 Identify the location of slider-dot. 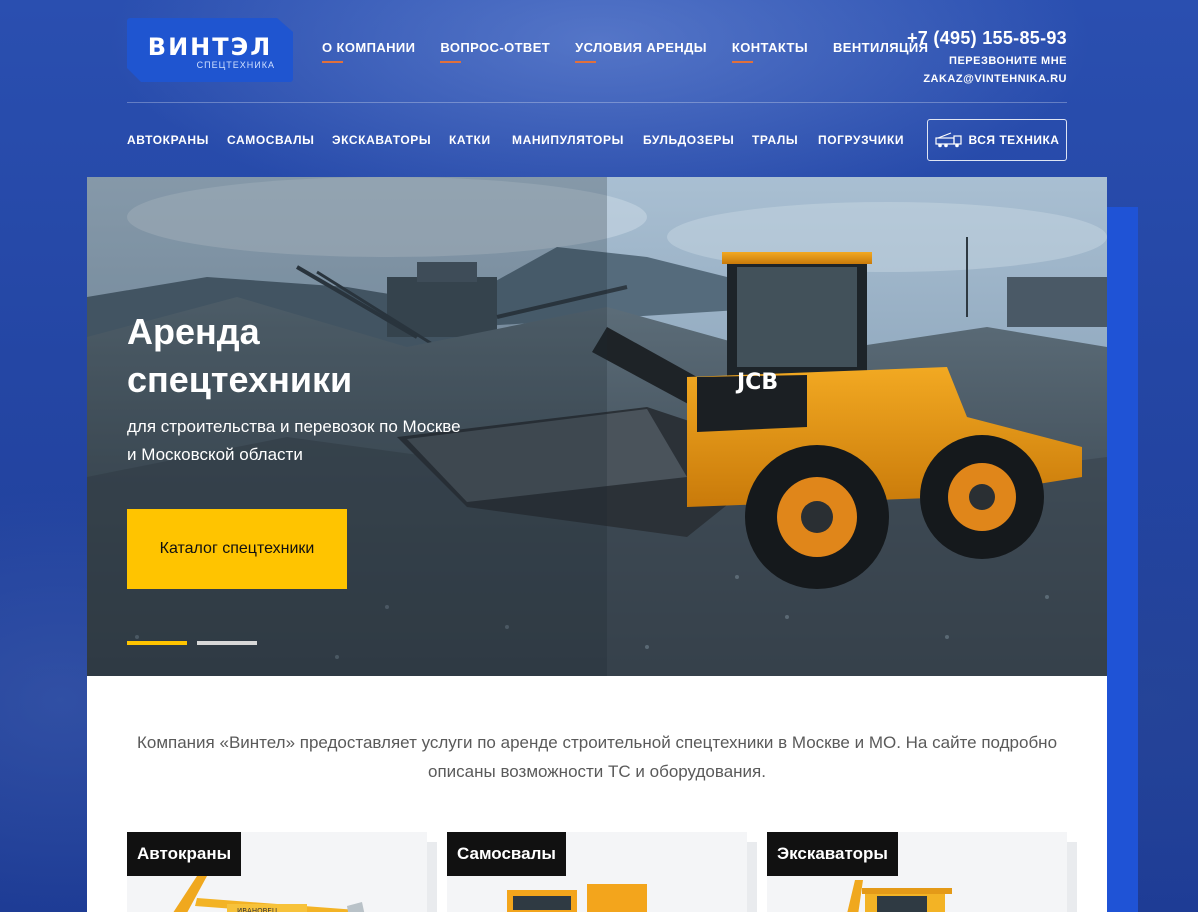
(227, 643).